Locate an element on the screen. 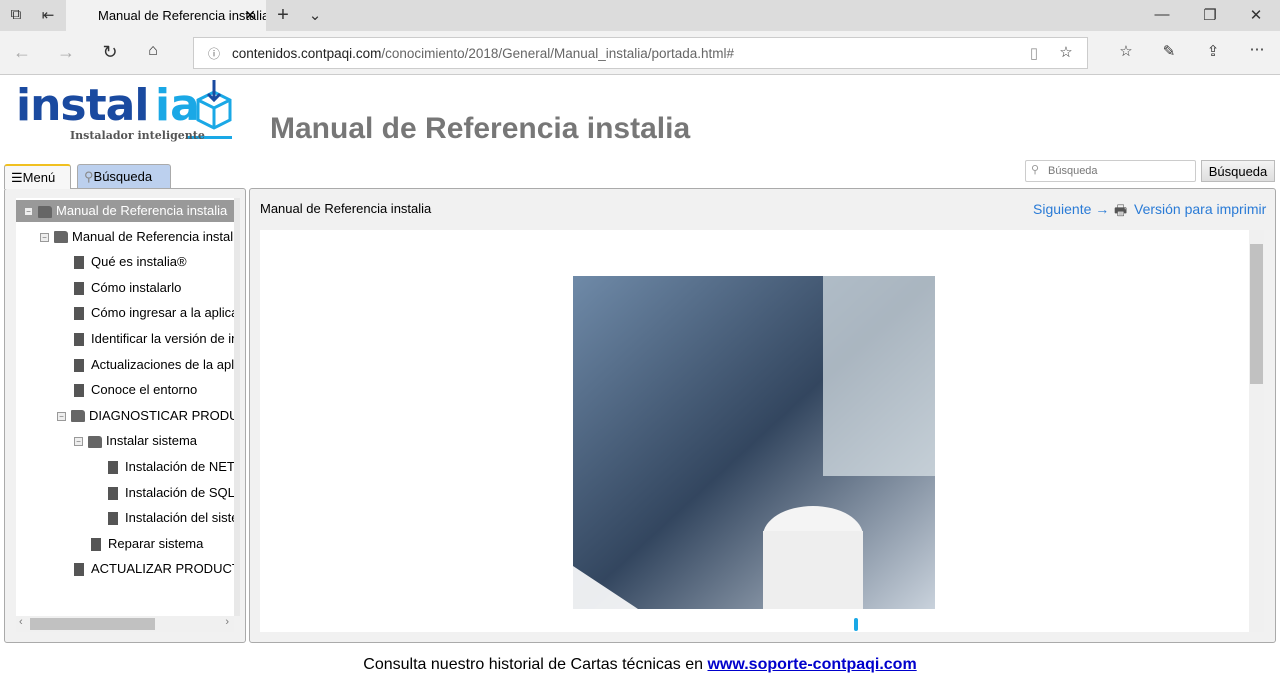  svg-text: ia is located at coordinates (177, 105).